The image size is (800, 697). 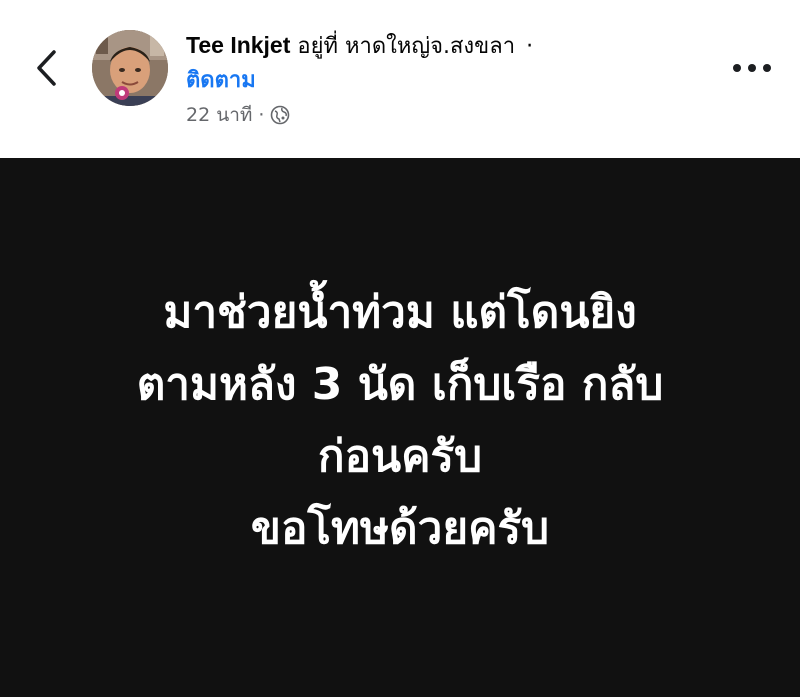 I want to click on author-name: Tee Inkjet, so click(x=238, y=45).